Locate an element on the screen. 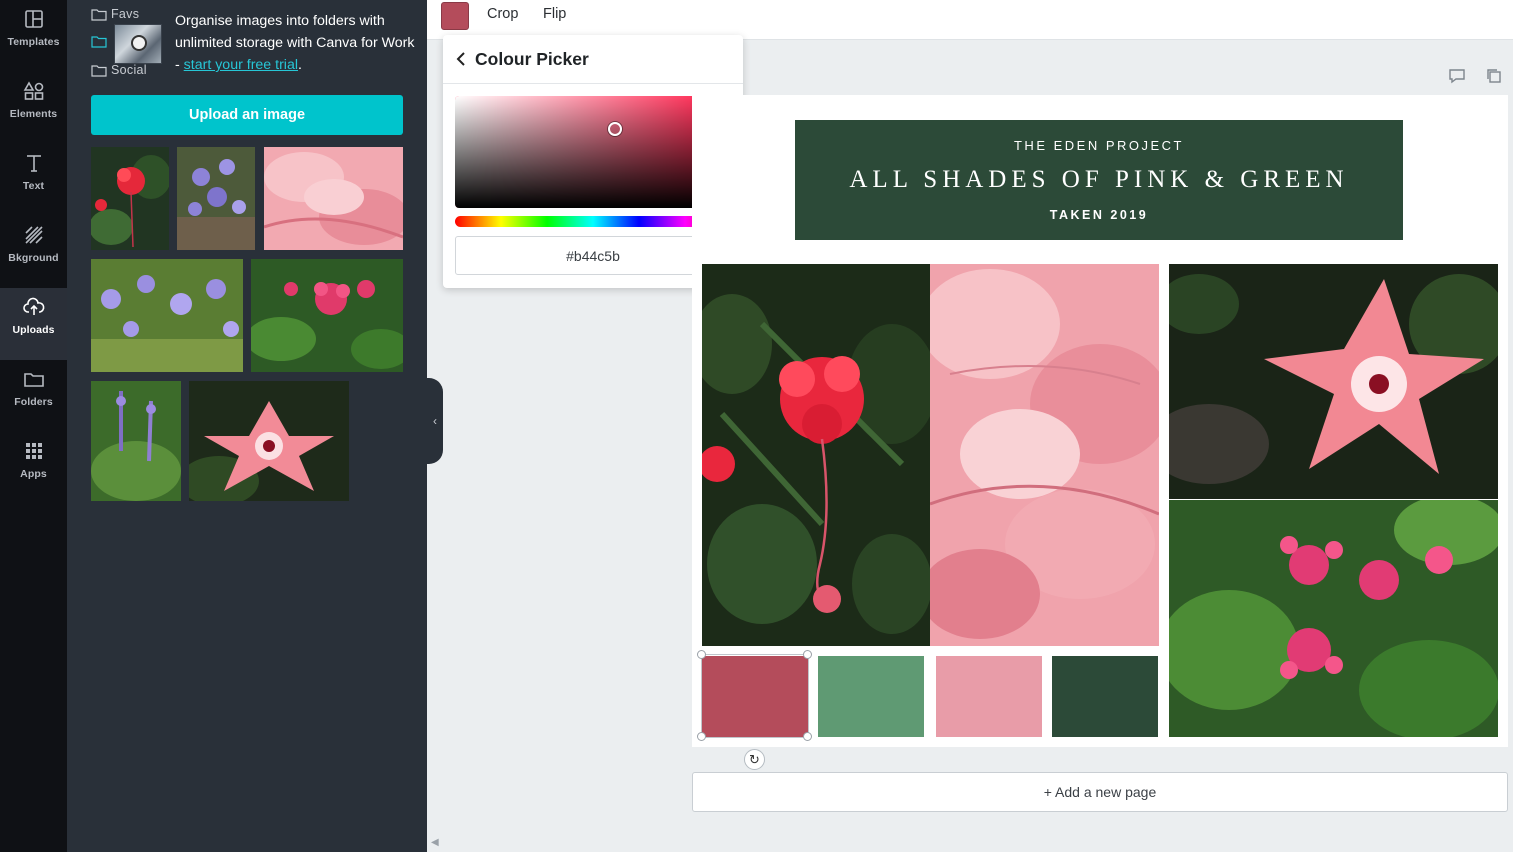 The width and height of the screenshot is (1513, 852). templates-icon is located at coordinates (33, 19).